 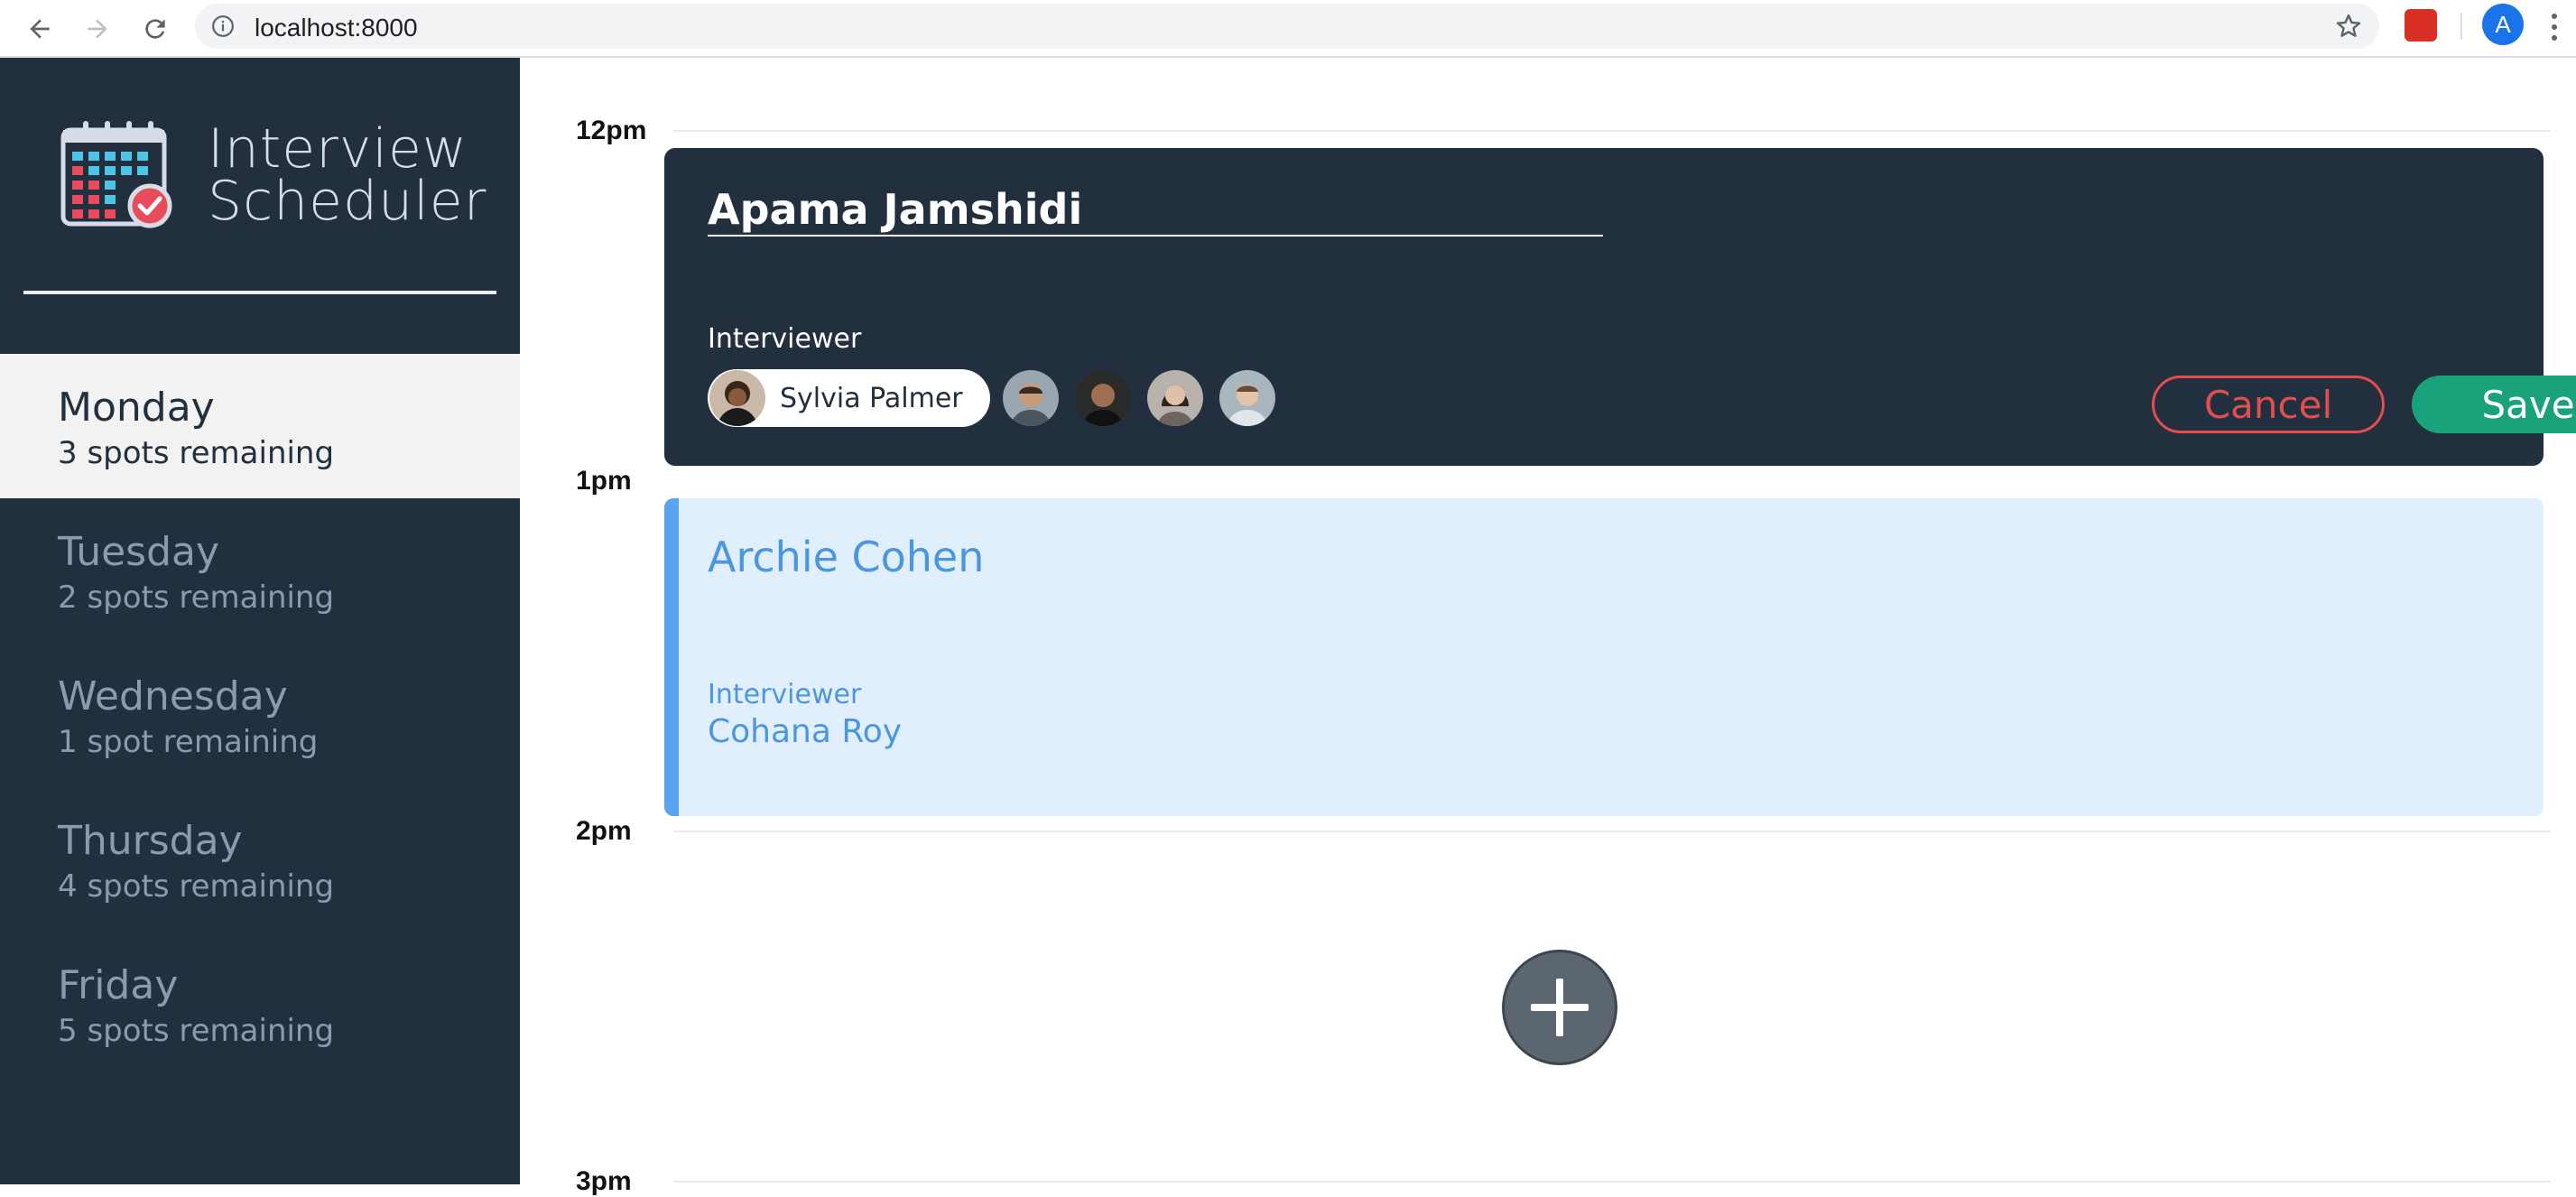 What do you see at coordinates (260, 292) in the screenshot?
I see `sidebar-divider` at bounding box center [260, 292].